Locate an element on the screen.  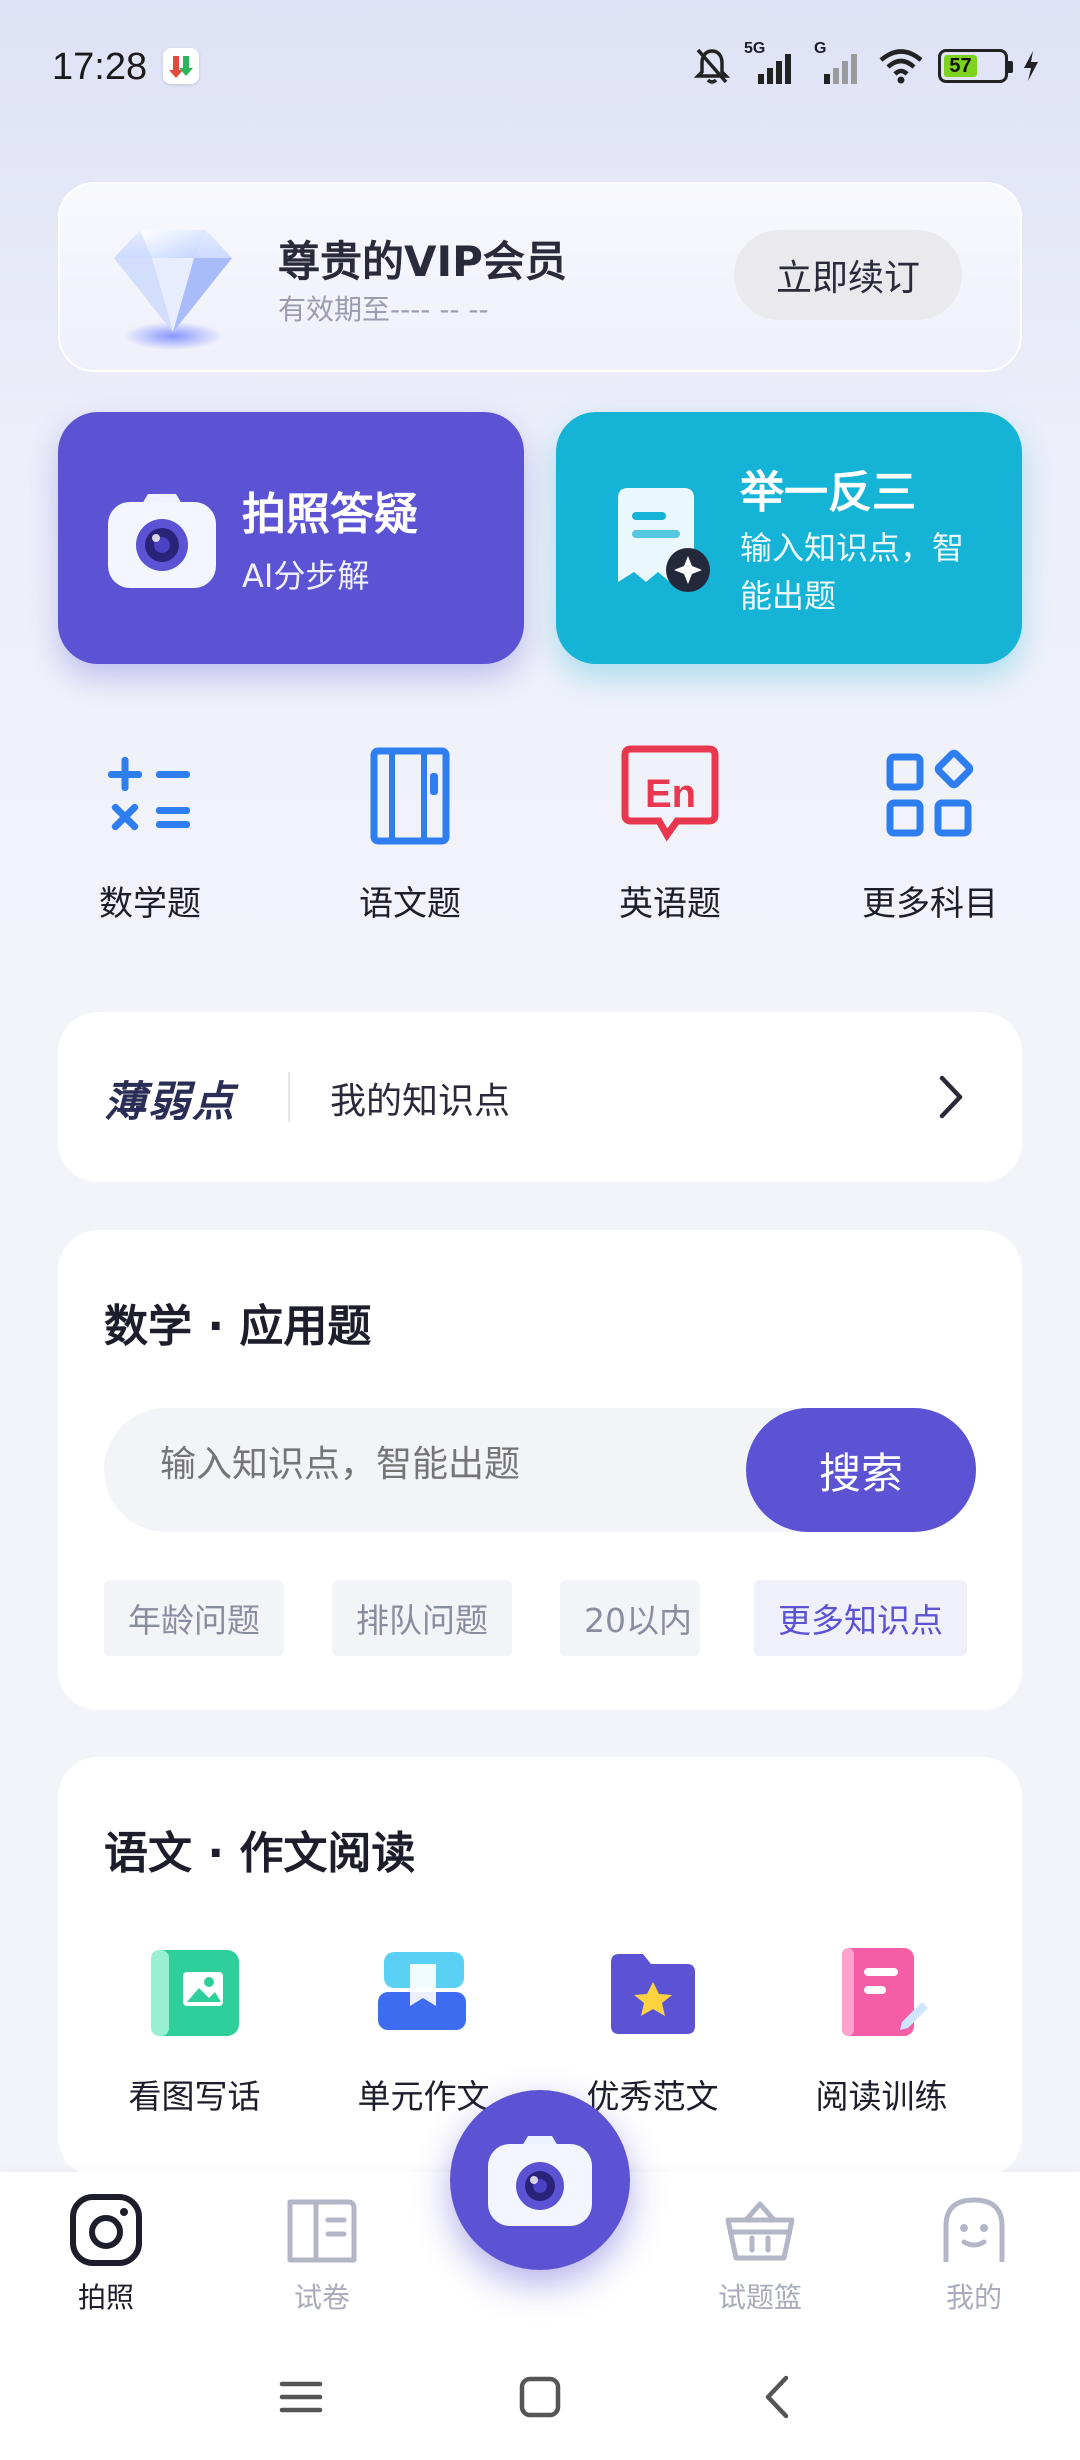
status-bar: 17:28 5G G 57 is located at coordinates (540, 67).